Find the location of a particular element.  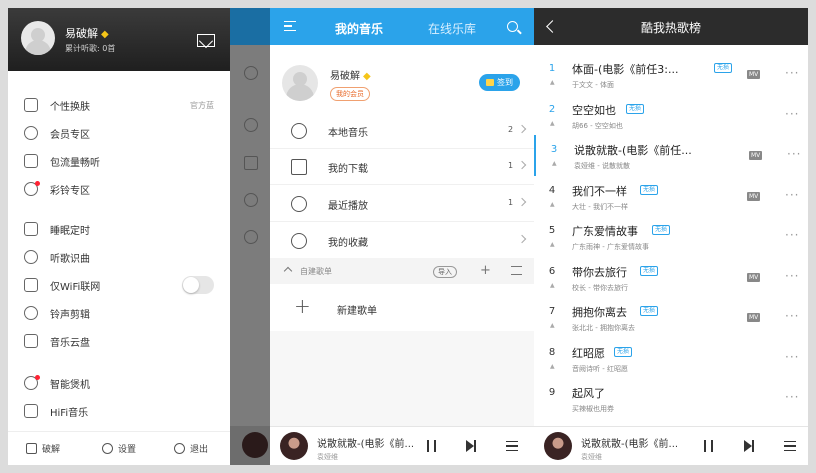

diamond-icon: ◆ is located at coordinates (105, 34).